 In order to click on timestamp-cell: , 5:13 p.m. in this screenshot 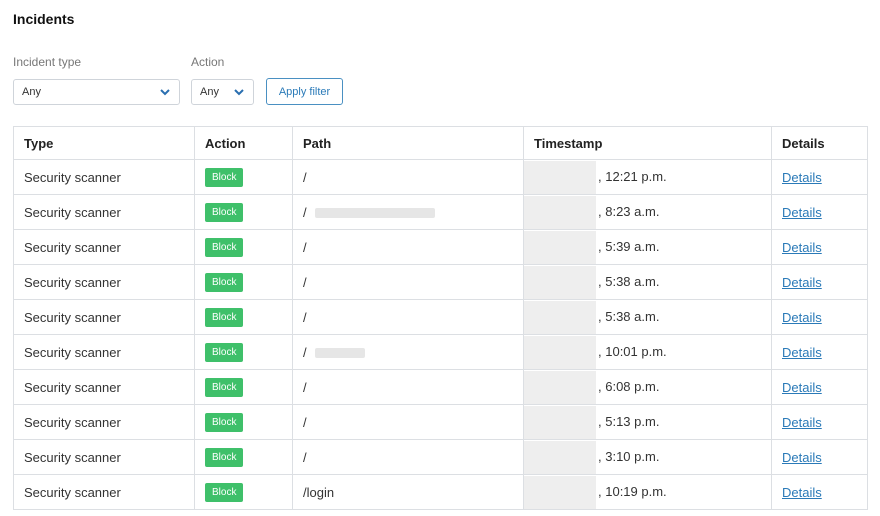, I will do `click(647, 422)`.